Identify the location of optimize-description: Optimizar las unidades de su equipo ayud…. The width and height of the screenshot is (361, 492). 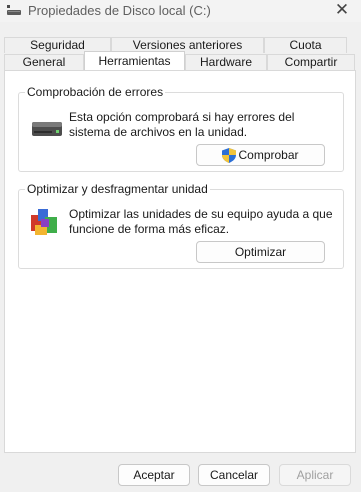
(204, 222).